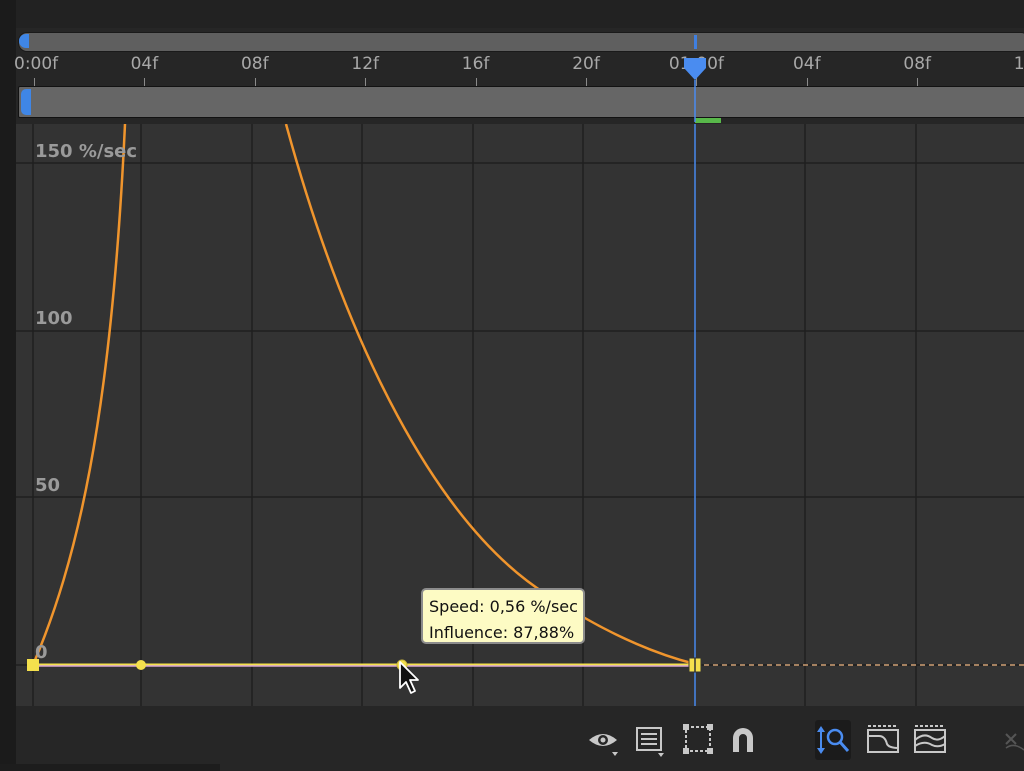 The height and width of the screenshot is (771, 1024). I want to click on auto-zoom-height-icon, so click(833, 740).